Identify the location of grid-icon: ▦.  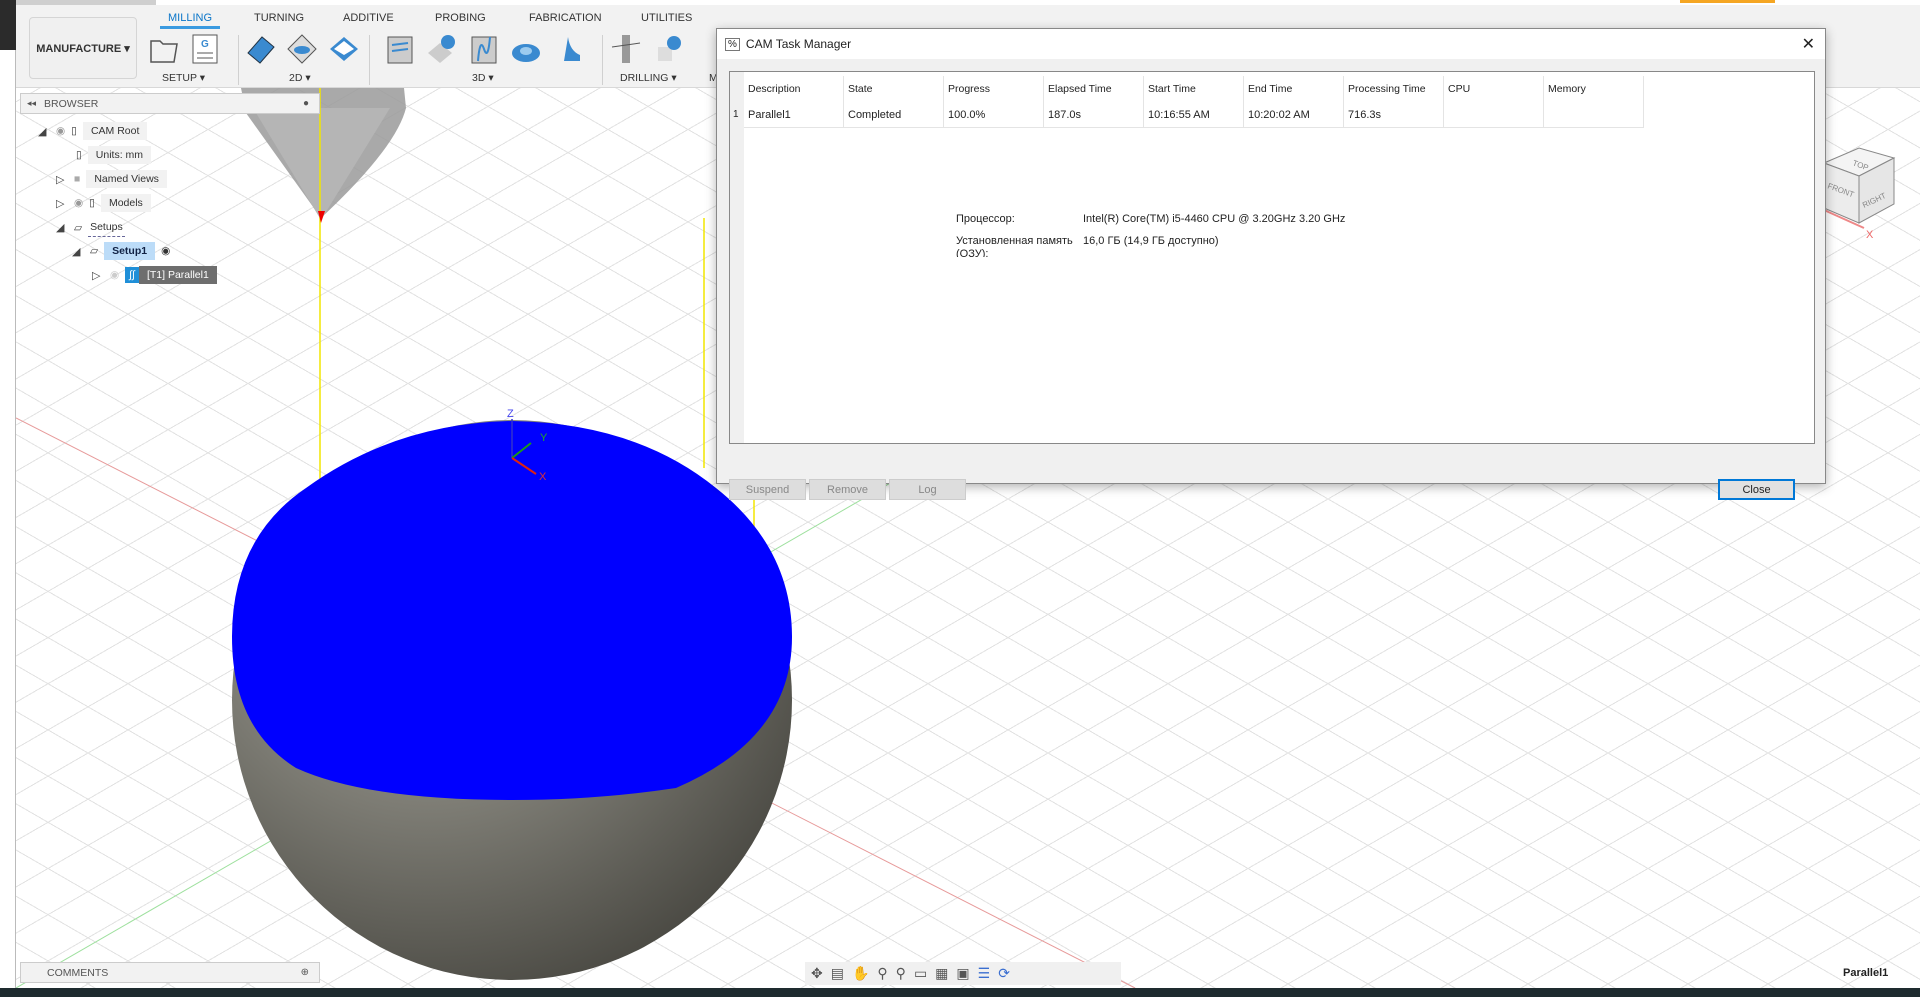
(941, 973).